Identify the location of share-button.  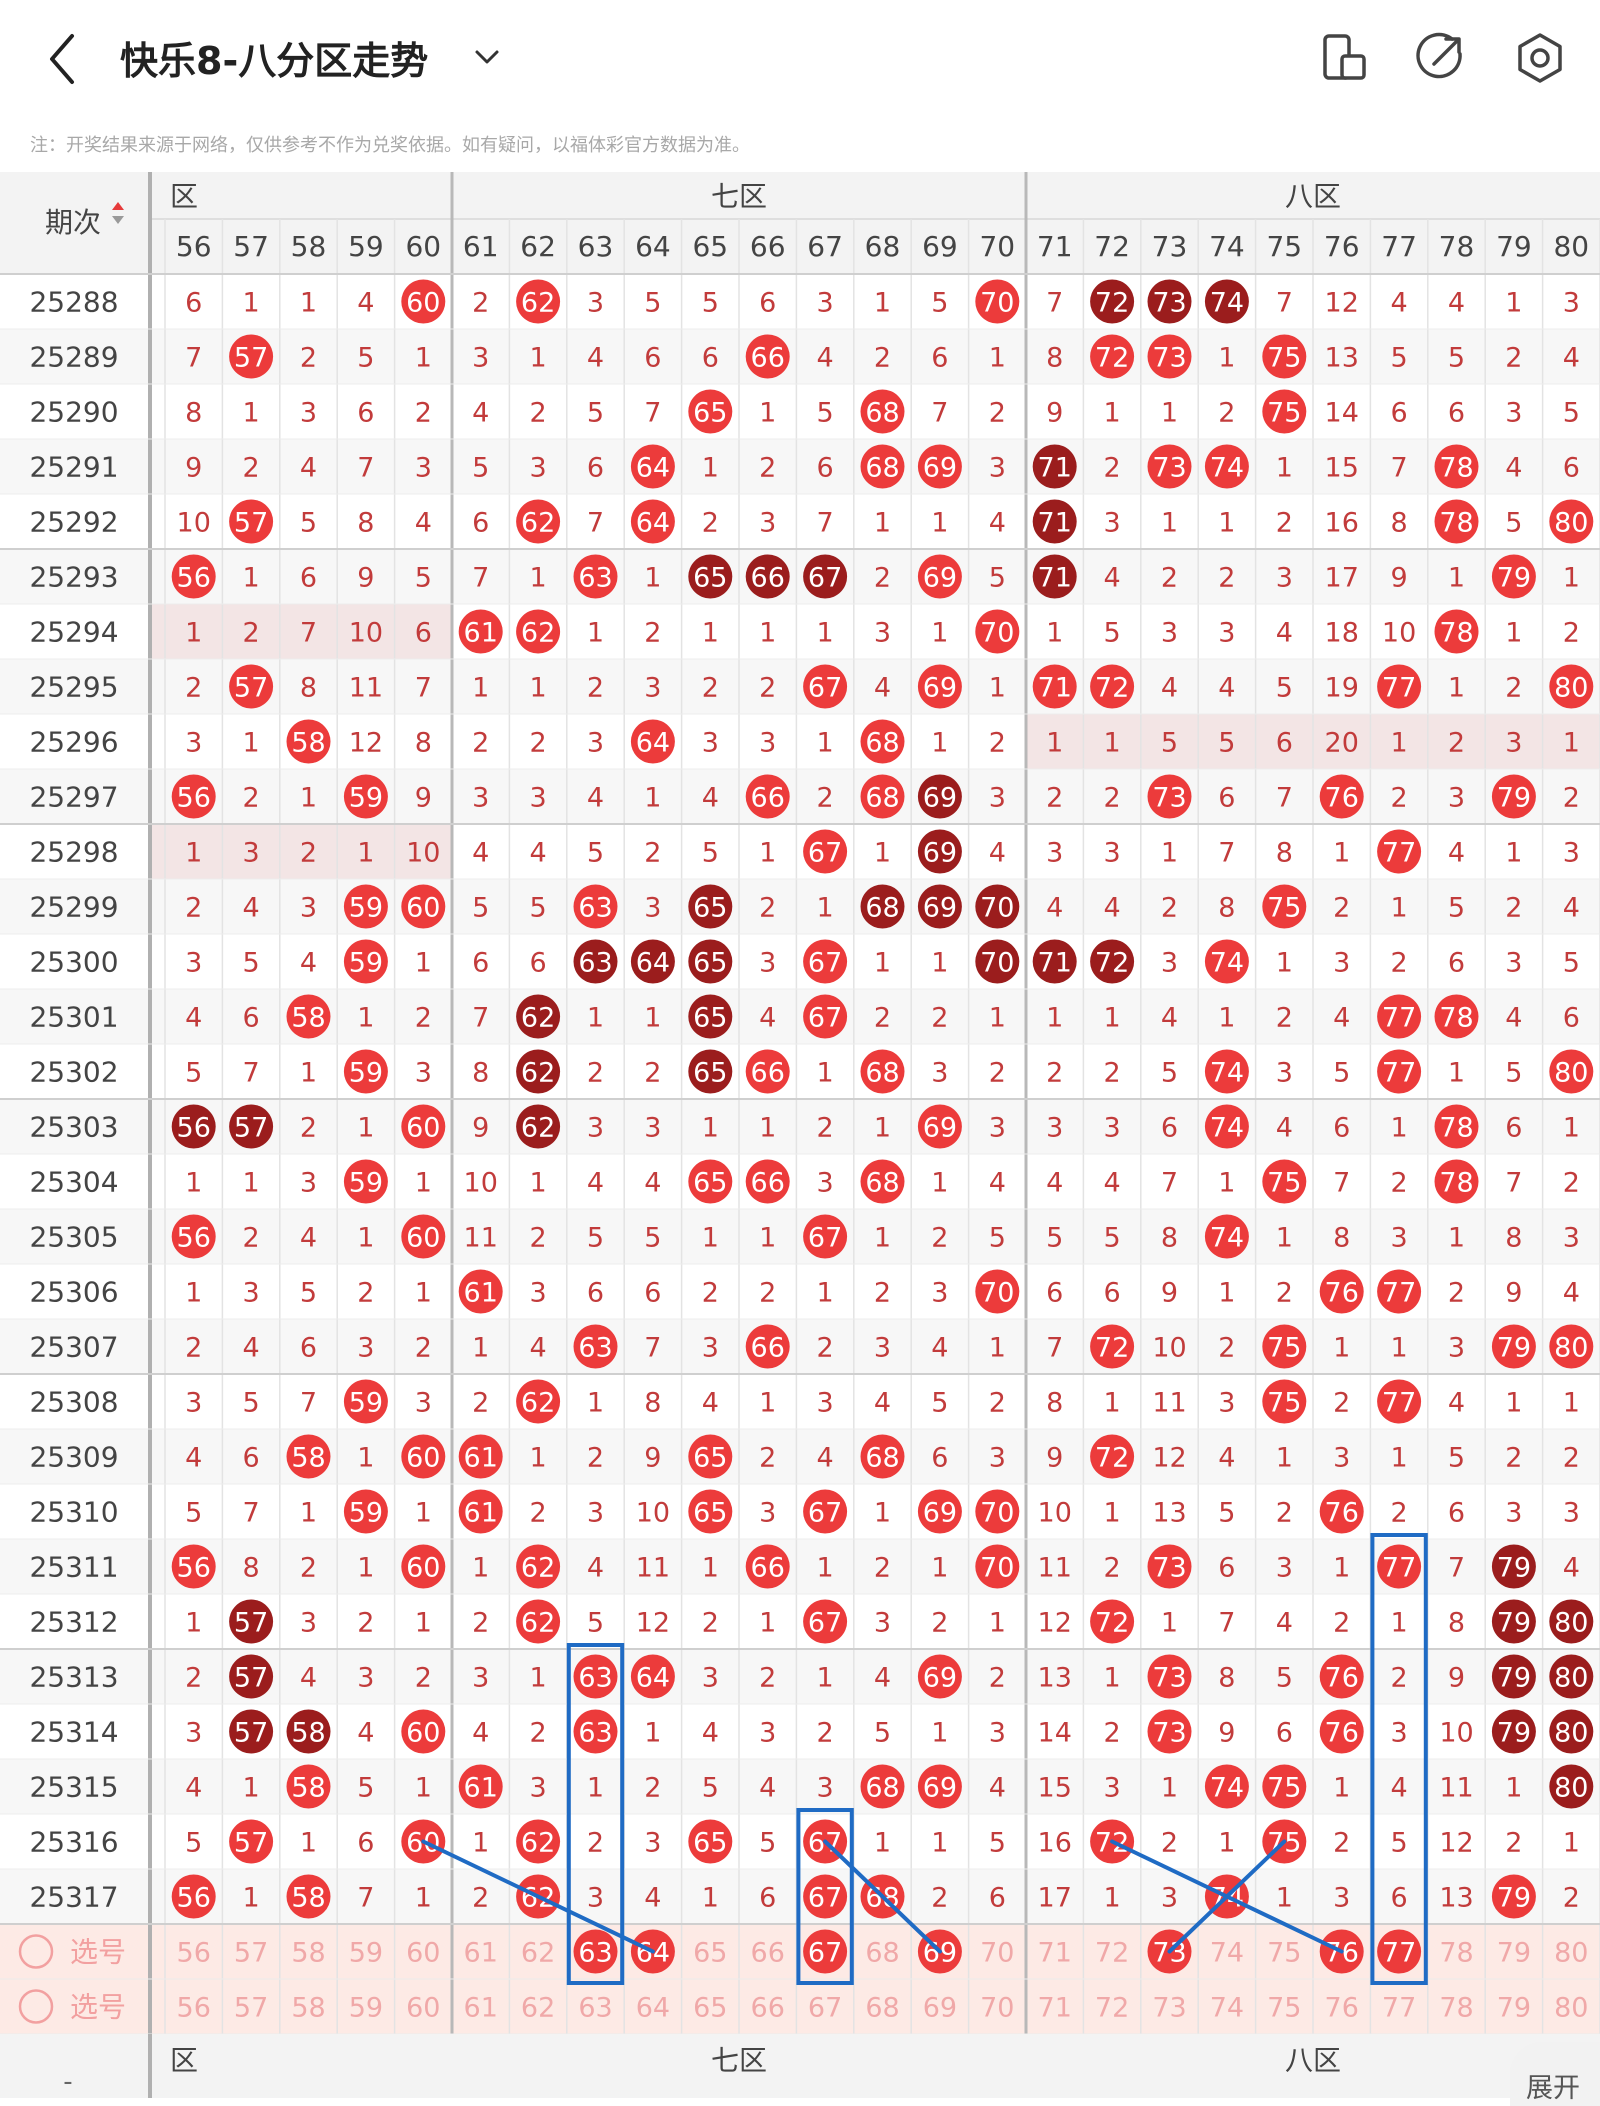
(1440, 58).